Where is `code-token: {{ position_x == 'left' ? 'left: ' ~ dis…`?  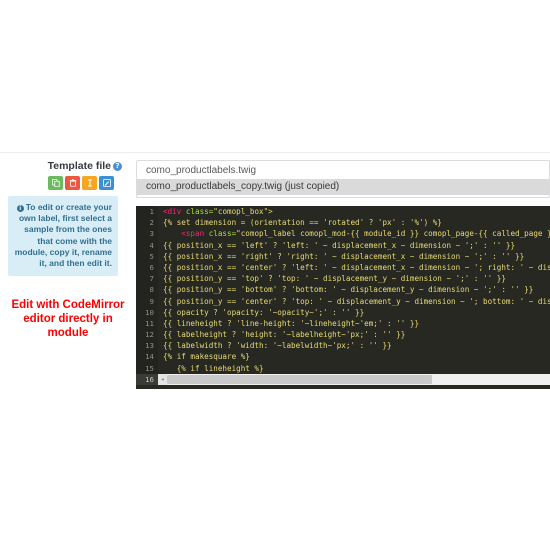
code-token: {{ position_x == 'left' ? 'left: ' ~ dis… is located at coordinates (339, 245).